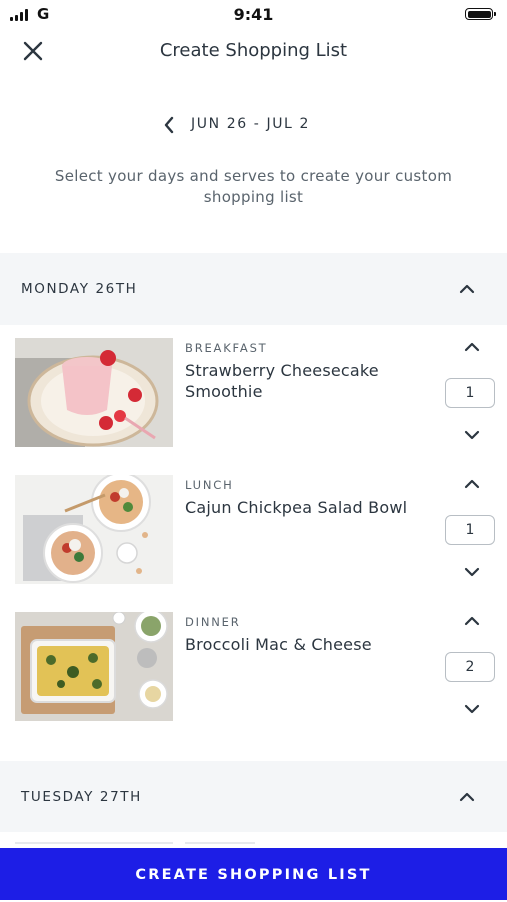 The image size is (507, 902). Describe the element at coordinates (250, 124) in the screenshot. I see `week-range-label: JUN 26 - JUL 2` at that location.